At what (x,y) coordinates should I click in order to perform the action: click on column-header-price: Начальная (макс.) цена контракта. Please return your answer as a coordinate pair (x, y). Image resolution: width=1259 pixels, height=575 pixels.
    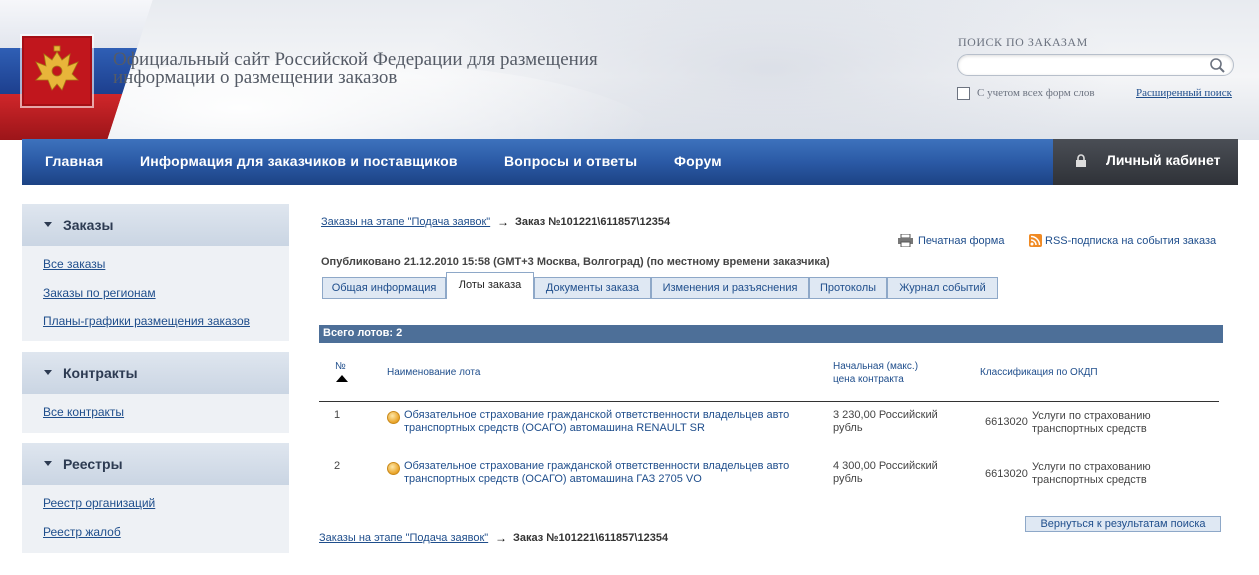
    Looking at the image, I should click on (875, 373).